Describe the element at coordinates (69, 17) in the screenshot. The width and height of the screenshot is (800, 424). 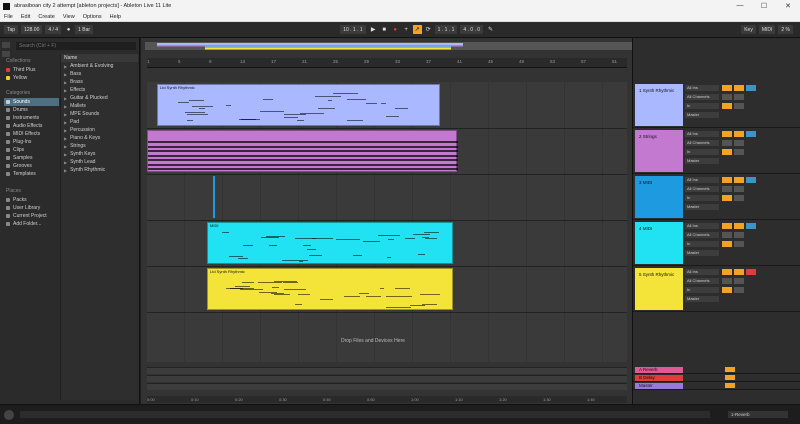
I see `menu-view: View` at that location.